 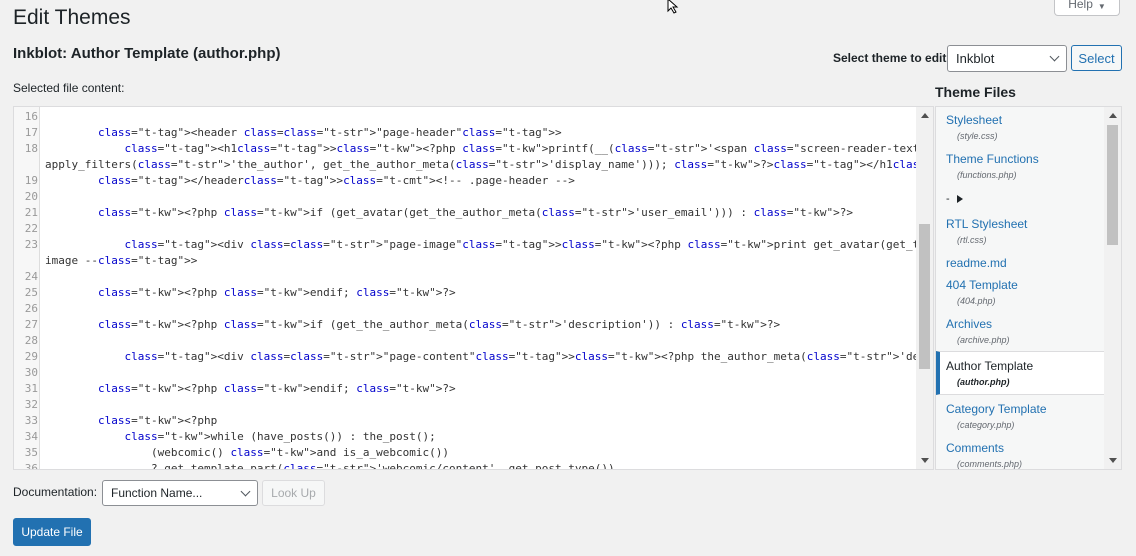 I want to click on file-item: Theme Functions (functions.php), so click(x=1021, y=170).